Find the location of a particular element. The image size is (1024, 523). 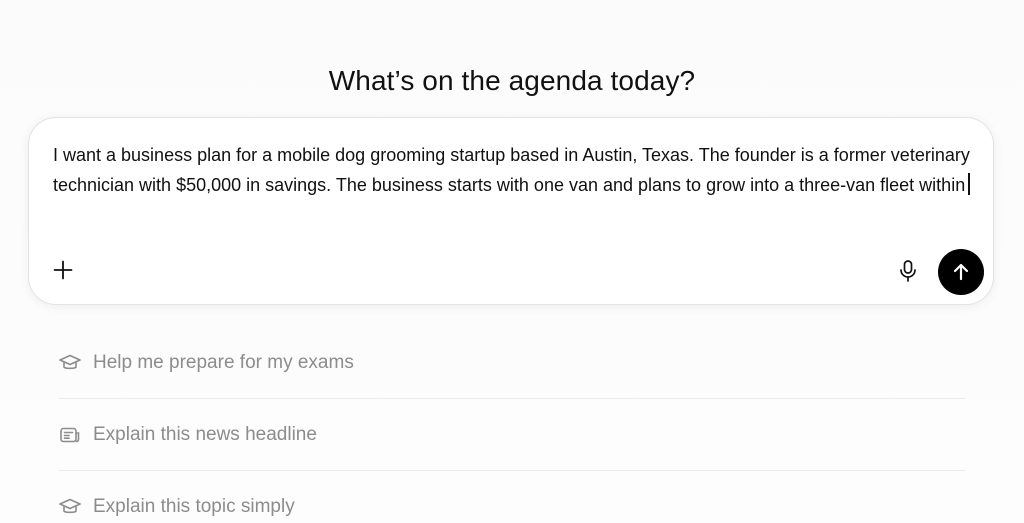

voice-input-button is located at coordinates (908, 271).